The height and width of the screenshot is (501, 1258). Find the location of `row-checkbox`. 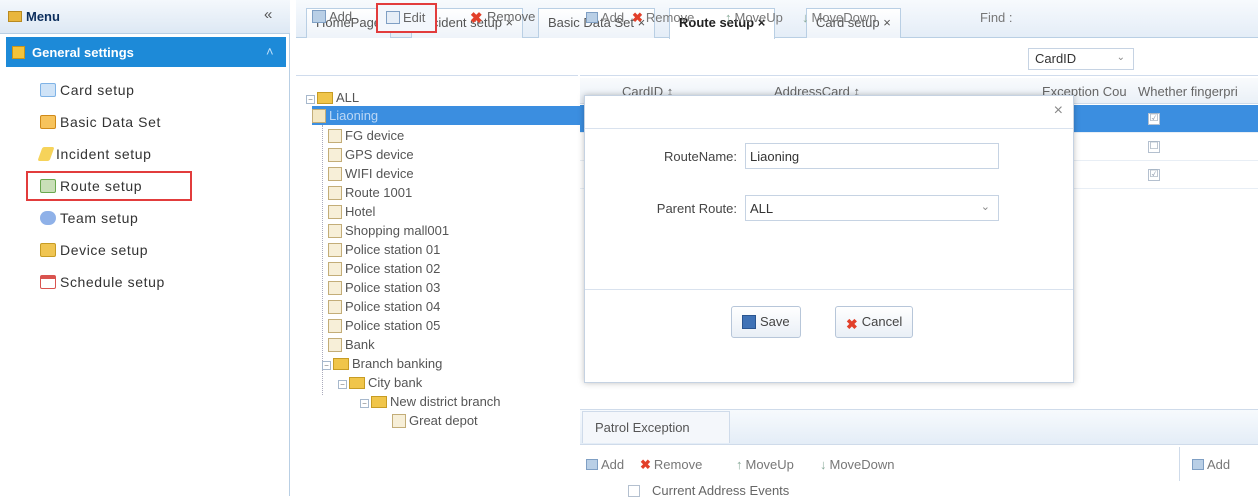

row-checkbox is located at coordinates (634, 491).